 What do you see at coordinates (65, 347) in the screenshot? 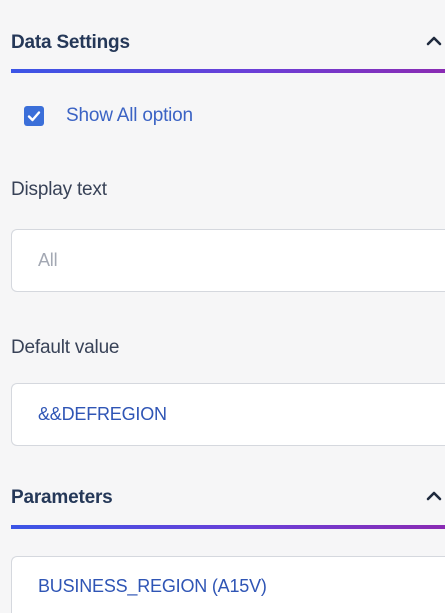
I see `default-value-label: Default value` at bounding box center [65, 347].